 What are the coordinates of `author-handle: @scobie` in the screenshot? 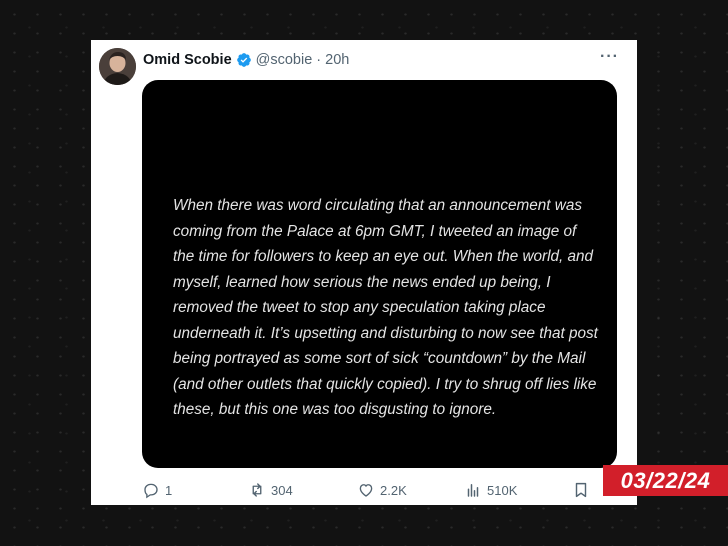 It's located at (284, 60).